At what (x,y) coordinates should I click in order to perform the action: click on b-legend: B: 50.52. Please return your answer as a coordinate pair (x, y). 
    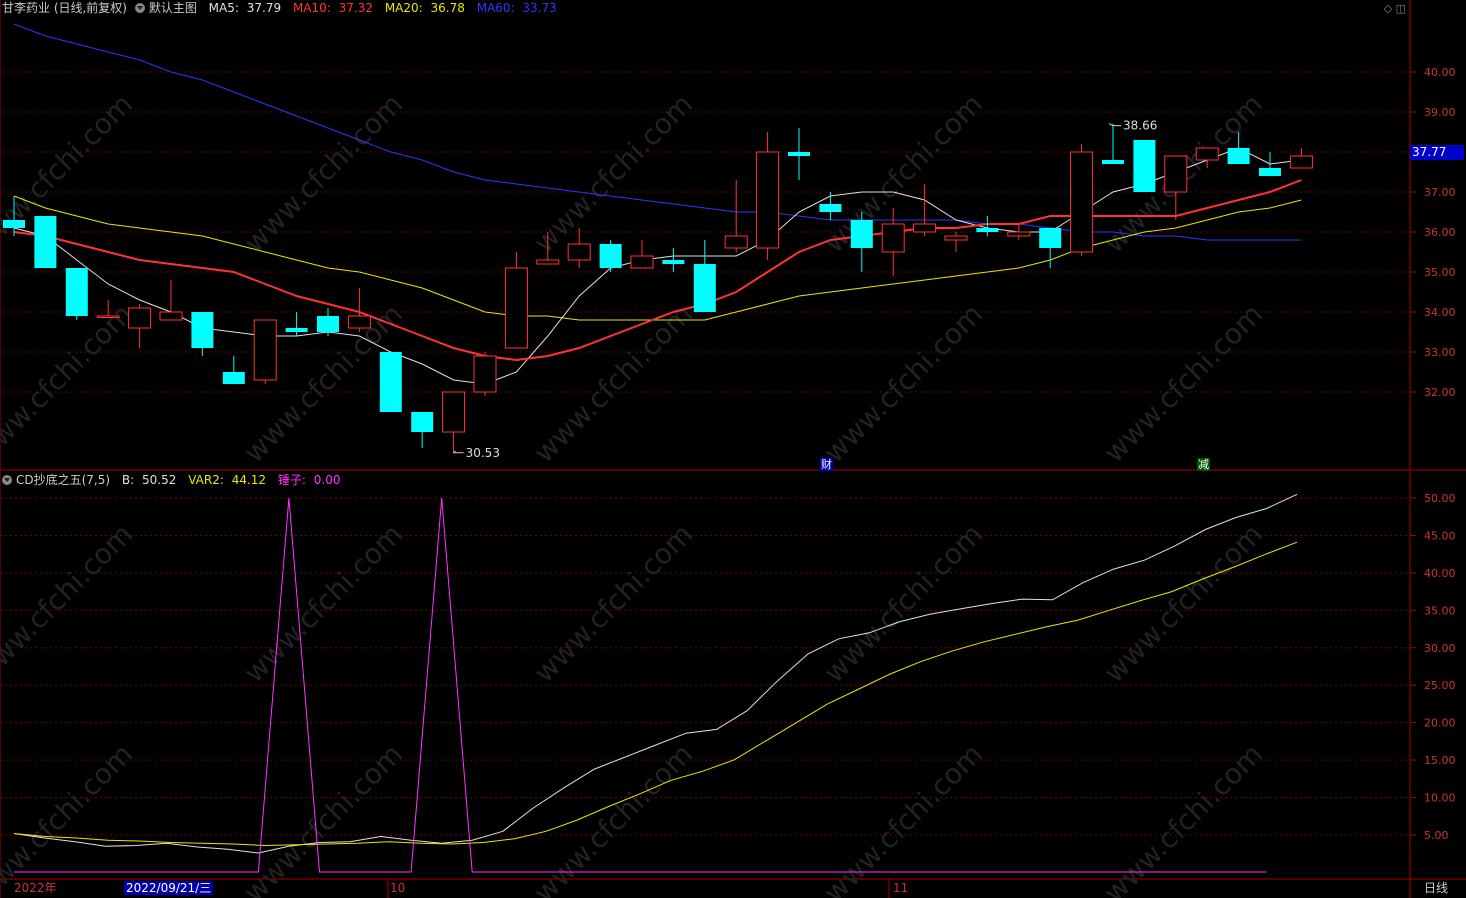
    Looking at the image, I should click on (149, 480).